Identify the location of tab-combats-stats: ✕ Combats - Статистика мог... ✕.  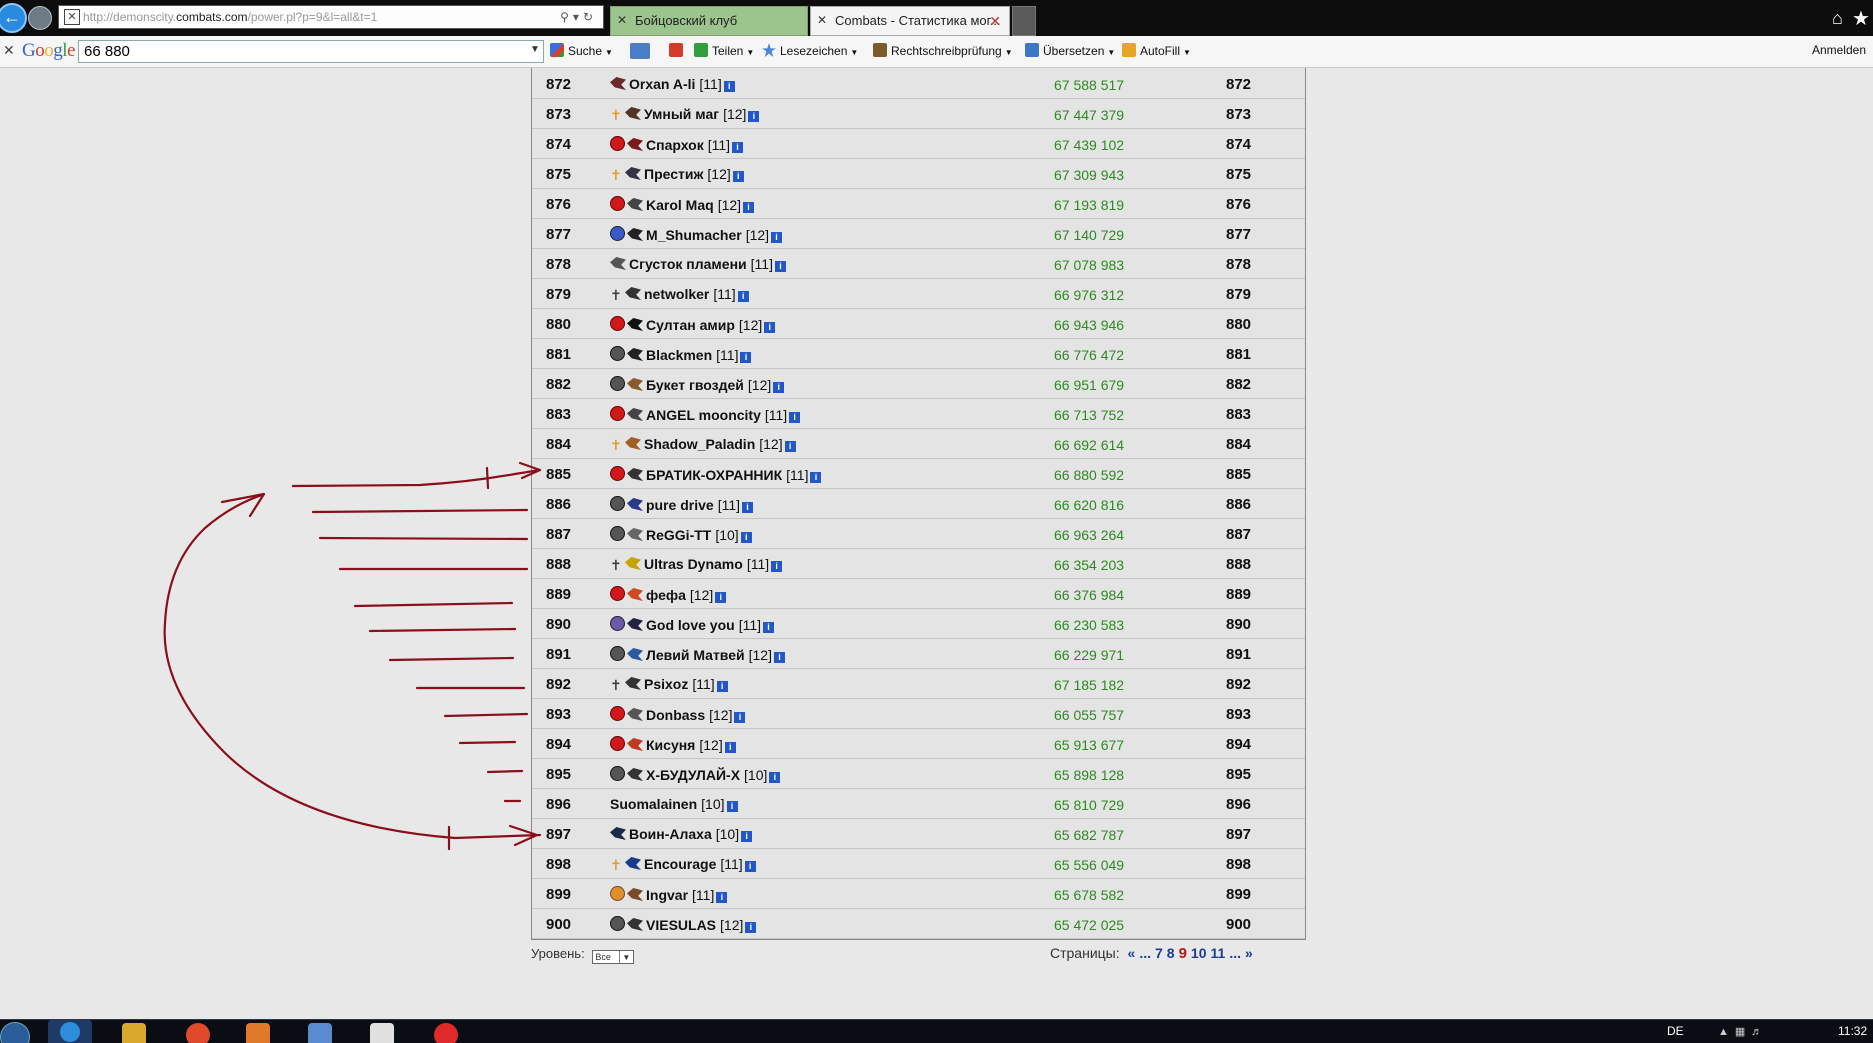
(910, 21).